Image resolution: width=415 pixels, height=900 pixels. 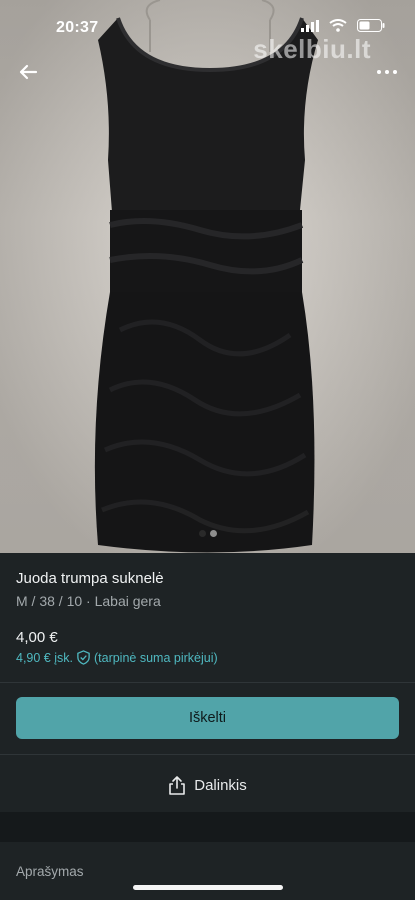 I want to click on buyer-price: 4,90 € įsk., so click(x=44, y=657).